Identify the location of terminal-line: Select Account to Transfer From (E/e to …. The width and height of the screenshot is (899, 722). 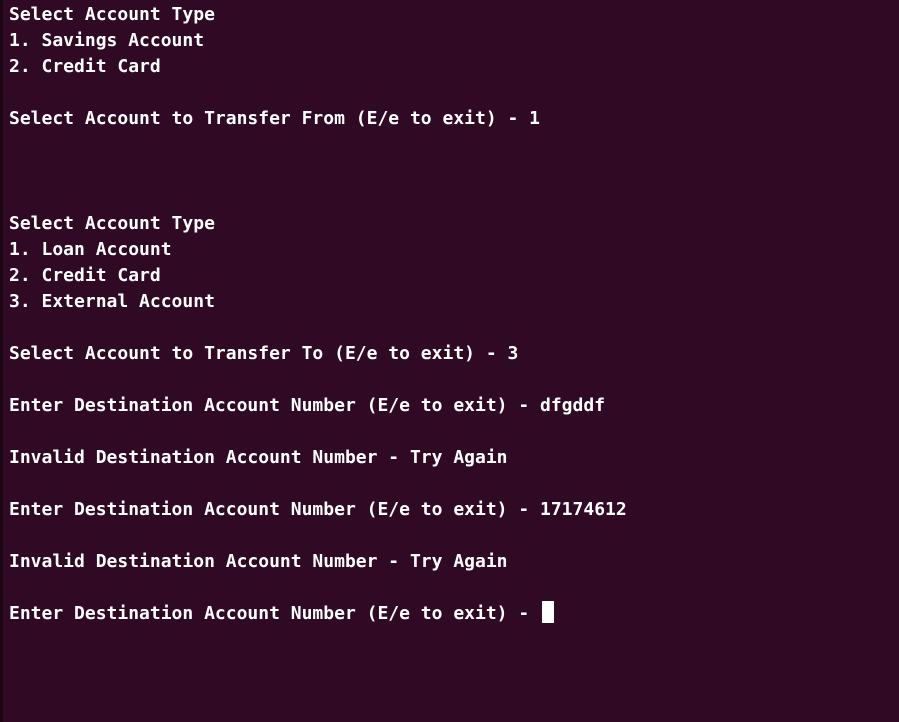
(275, 118).